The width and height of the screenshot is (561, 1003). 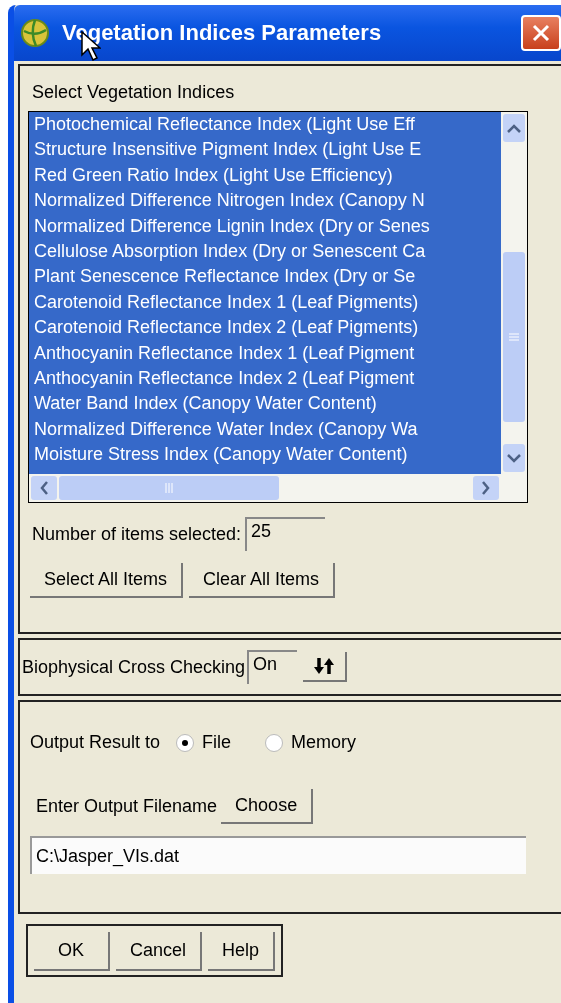 I want to click on close-icon, so click(x=541, y=33).